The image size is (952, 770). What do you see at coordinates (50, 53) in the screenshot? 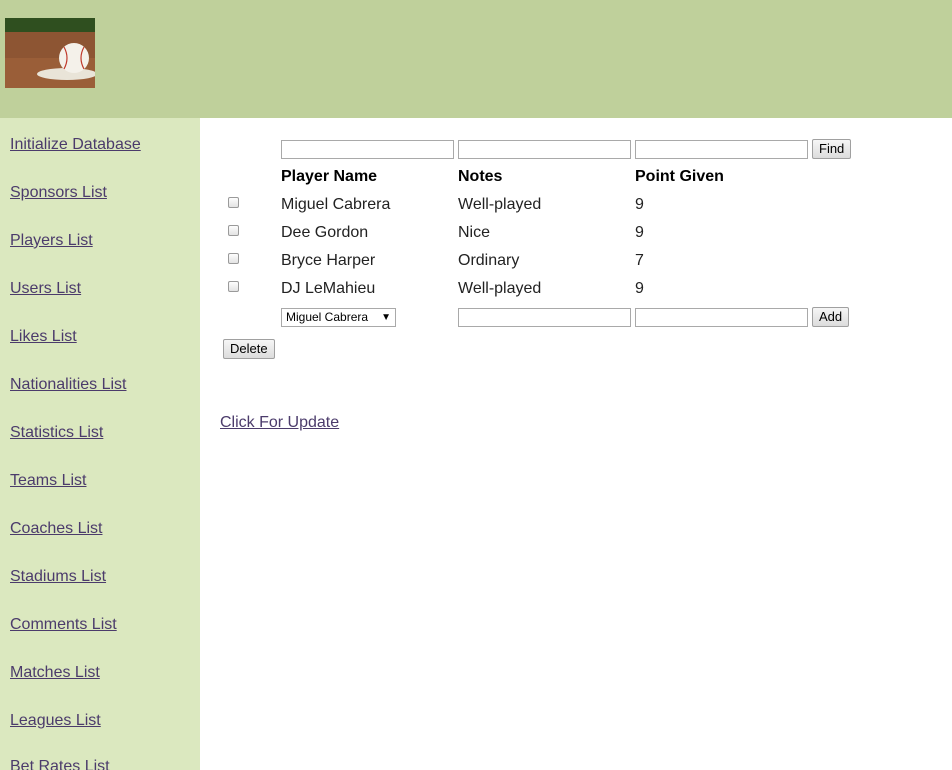
I see `baseball-logo` at bounding box center [50, 53].